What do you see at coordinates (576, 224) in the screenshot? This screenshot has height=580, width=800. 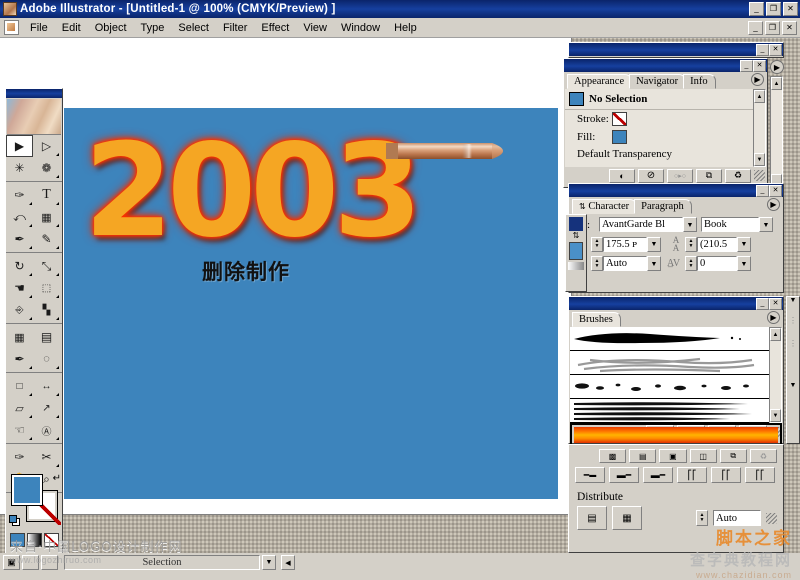 I see `color-stub-swatch` at bounding box center [576, 224].